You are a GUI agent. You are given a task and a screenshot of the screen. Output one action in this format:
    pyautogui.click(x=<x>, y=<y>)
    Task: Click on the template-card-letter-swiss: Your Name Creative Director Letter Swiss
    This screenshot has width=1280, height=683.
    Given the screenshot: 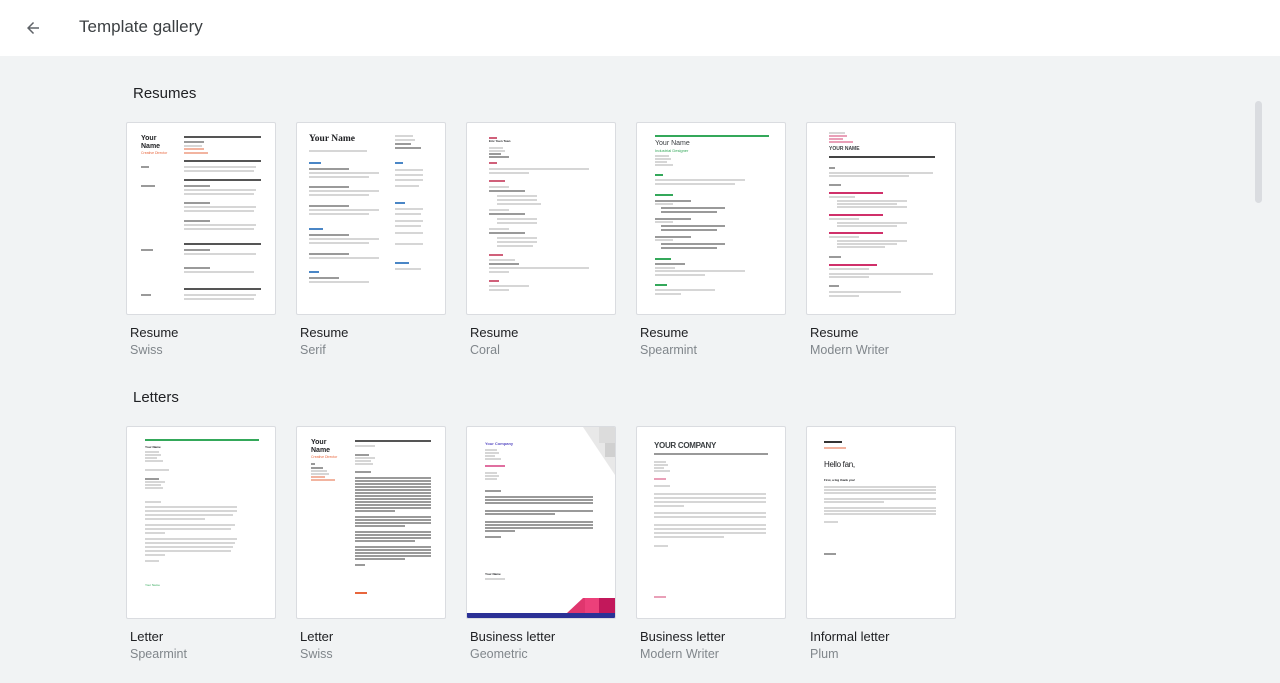 What is the action you would take?
    pyautogui.click(x=371, y=543)
    